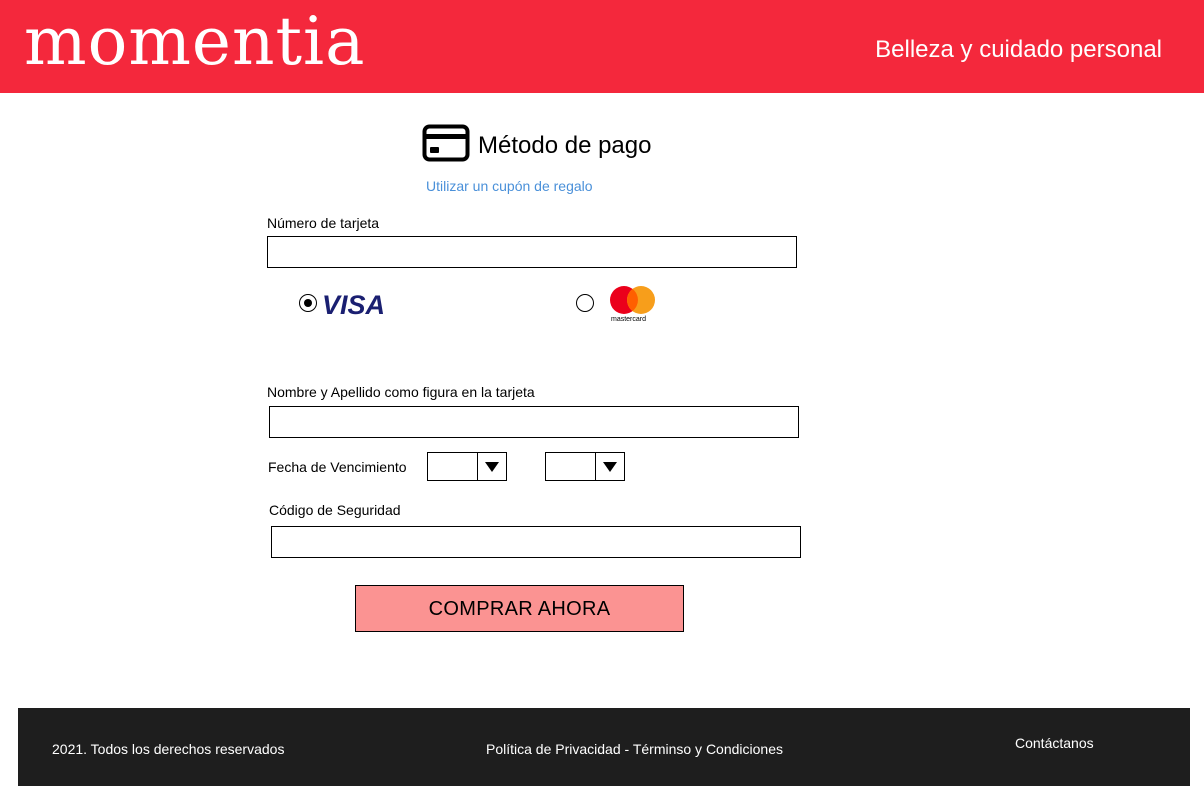 This screenshot has width=1204, height=798. I want to click on header-tagline: Belleza y cuidado personal, so click(1018, 49).